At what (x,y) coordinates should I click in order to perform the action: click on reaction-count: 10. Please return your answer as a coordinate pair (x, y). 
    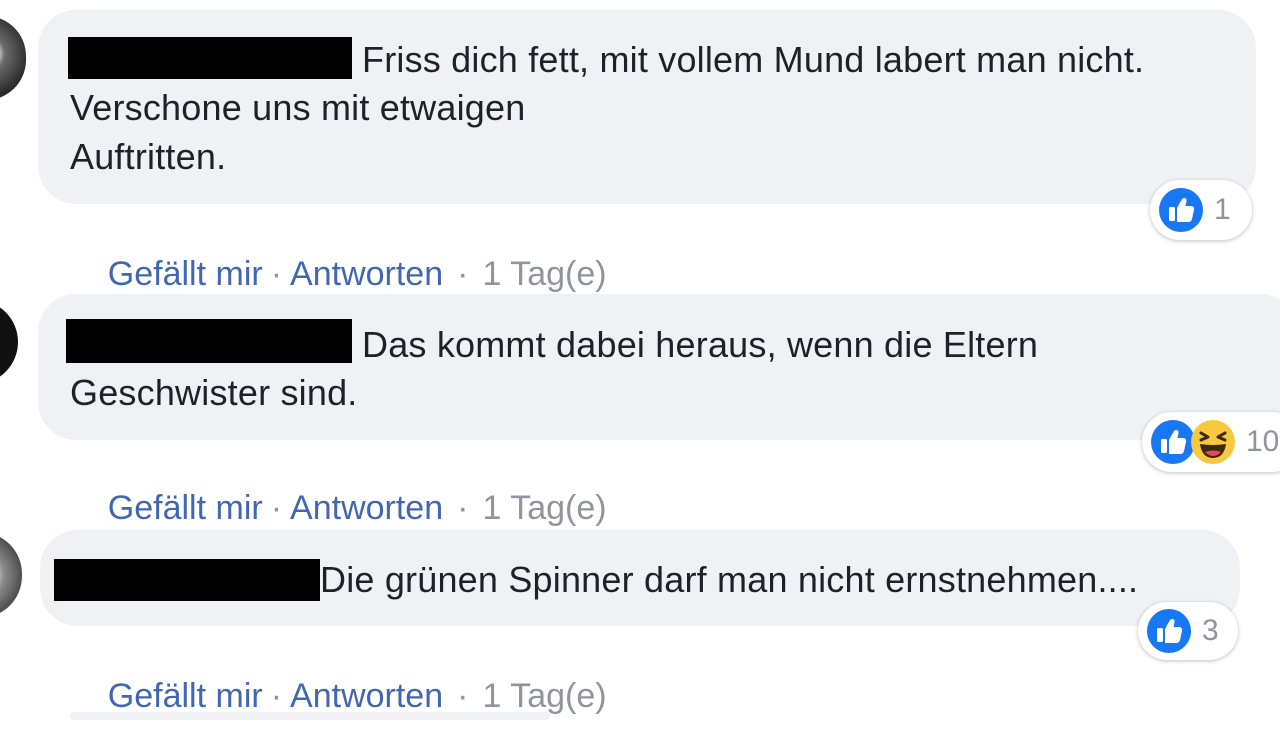
    Looking at the image, I should click on (1263, 441).